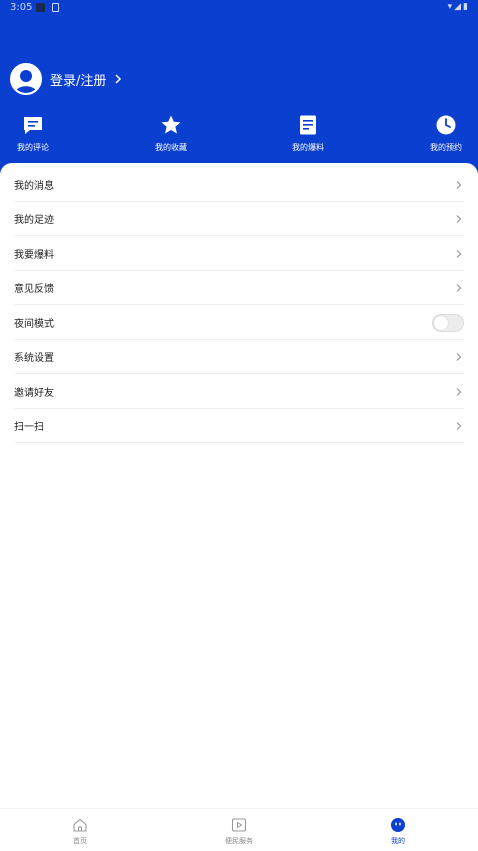  Describe the element at coordinates (34, 255) in the screenshot. I see `menu-item-label: 我要爆料` at that location.